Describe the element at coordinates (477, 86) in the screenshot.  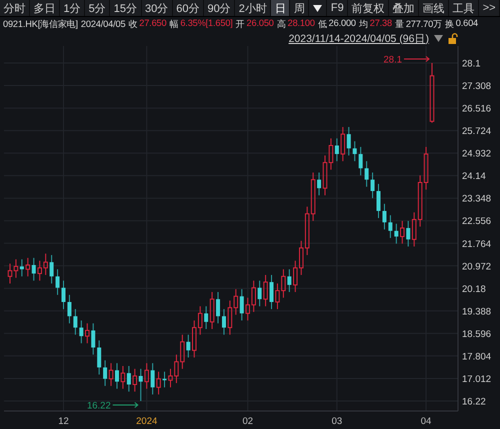
I see `price-axis-label: 27.308` at that location.